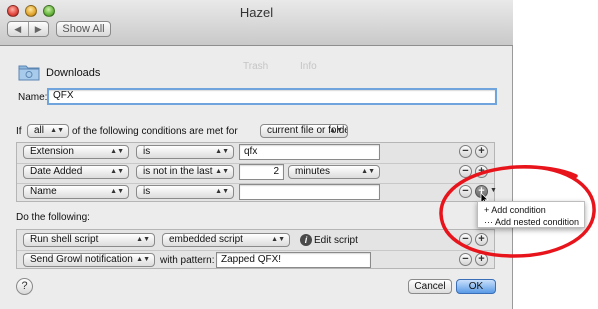 This screenshot has height=309, width=598. Describe the element at coordinates (304, 131) in the screenshot. I see `scope-popup: current file or folder ▲▼` at that location.